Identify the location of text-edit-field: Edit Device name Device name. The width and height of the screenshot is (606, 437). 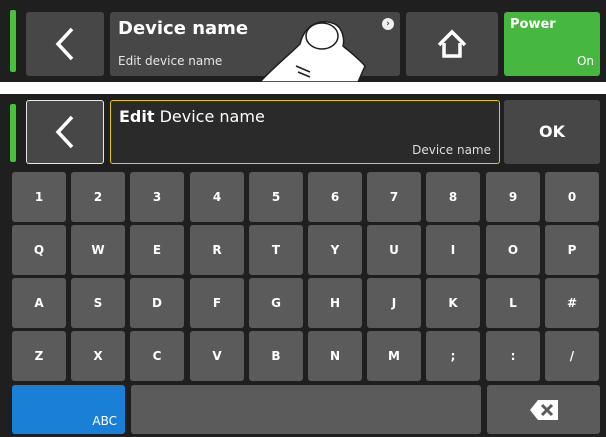
(305, 132).